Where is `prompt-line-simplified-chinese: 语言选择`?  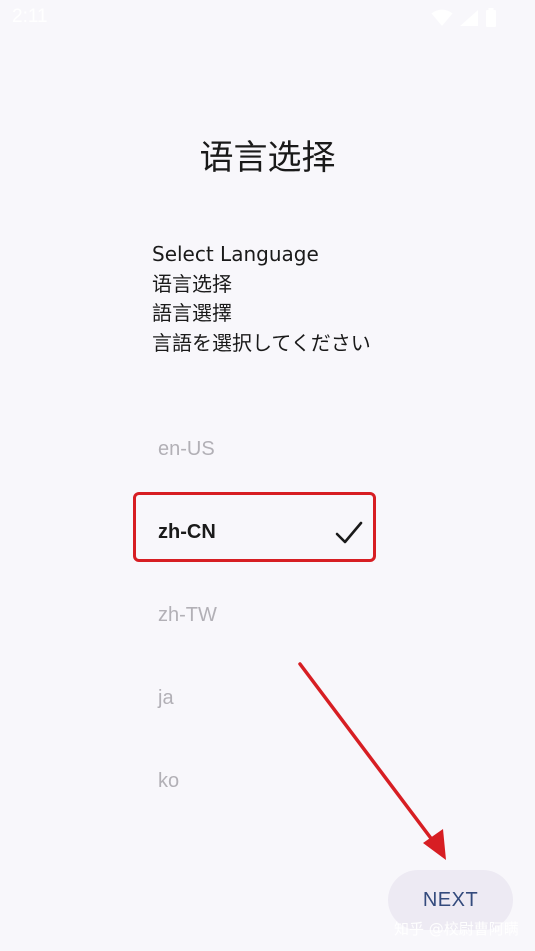 prompt-line-simplified-chinese: 语言选择 is located at coordinates (192, 283).